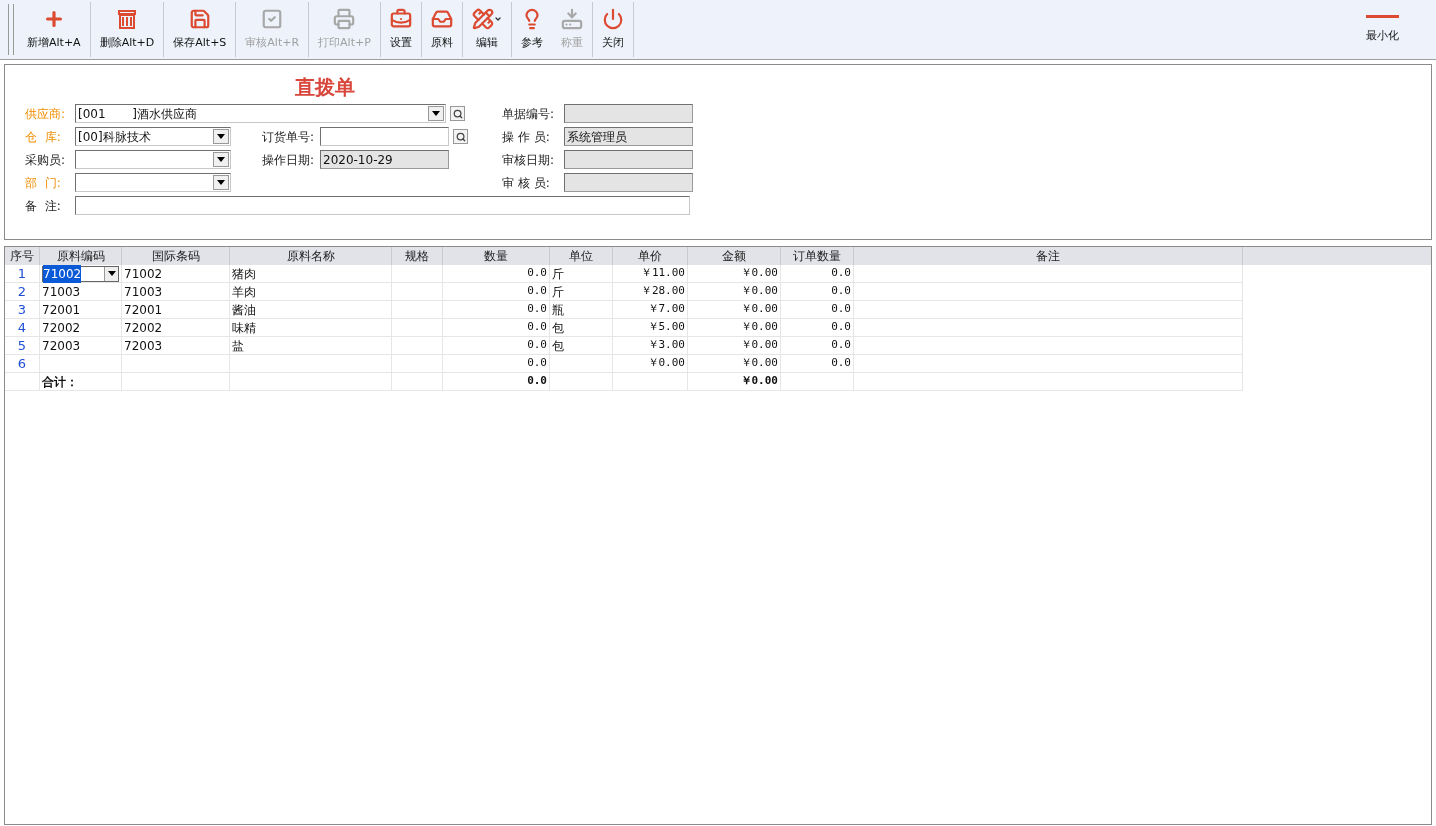  I want to click on field-label: 操作日期:, so click(289, 160).